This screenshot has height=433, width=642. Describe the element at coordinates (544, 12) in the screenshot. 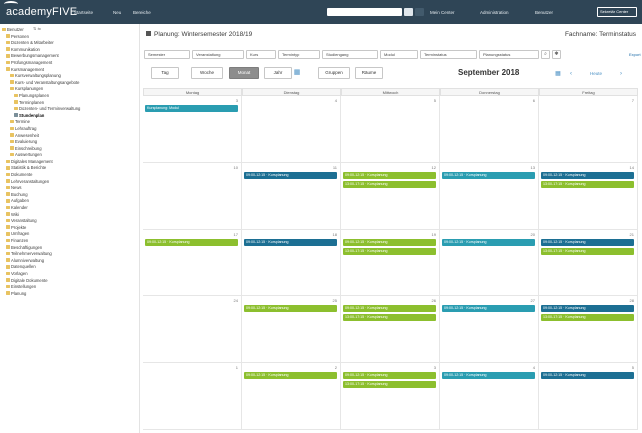

I see `nav-benutzer: Benutzer` at that location.